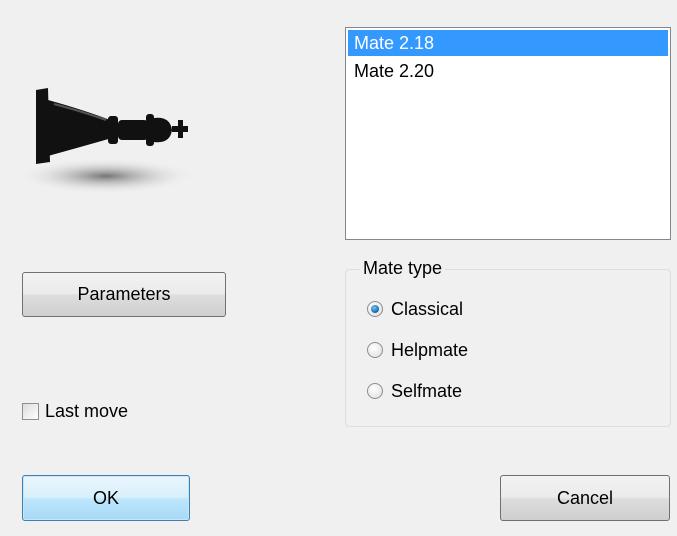 The width and height of the screenshot is (677, 536). I want to click on mate-type-legend: Mate type, so click(403, 268).